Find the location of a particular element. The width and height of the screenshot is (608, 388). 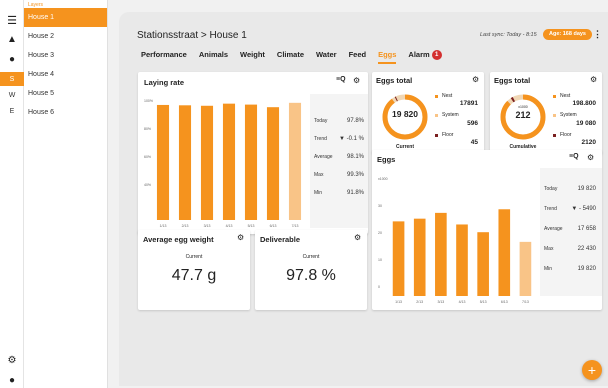

alert-icon: ▲ is located at coordinates (12, 39).